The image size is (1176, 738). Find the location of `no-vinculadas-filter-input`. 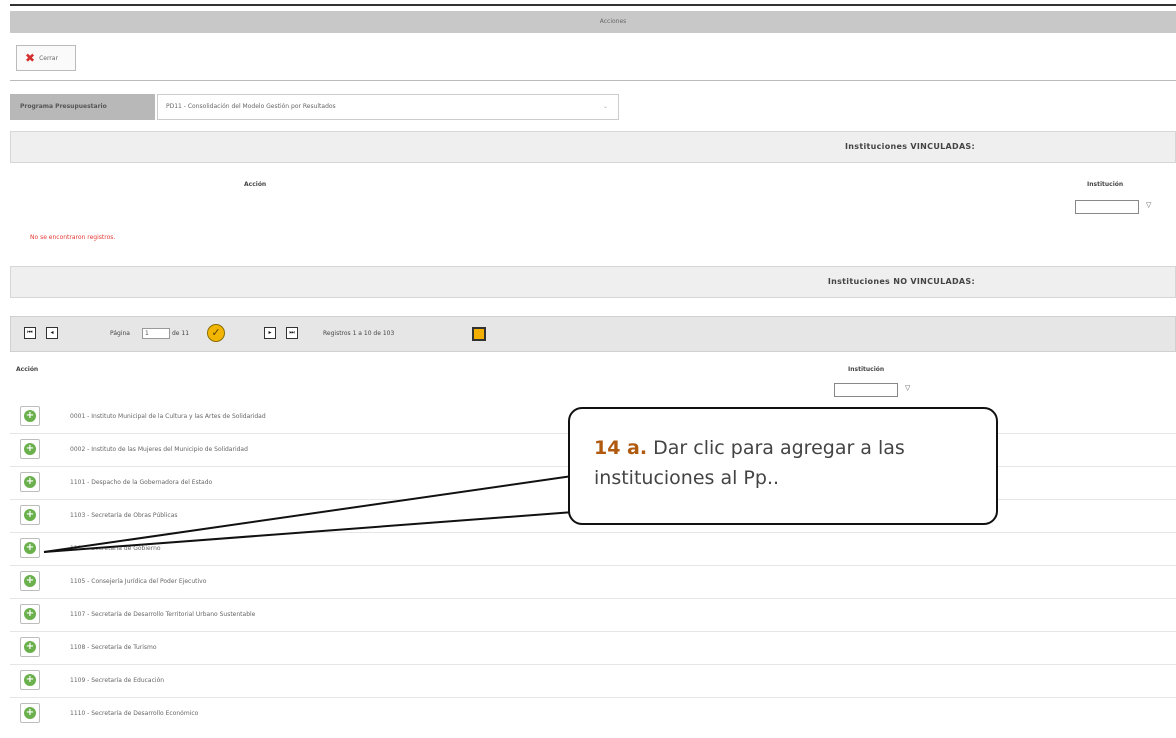

no-vinculadas-filter-input is located at coordinates (866, 390).